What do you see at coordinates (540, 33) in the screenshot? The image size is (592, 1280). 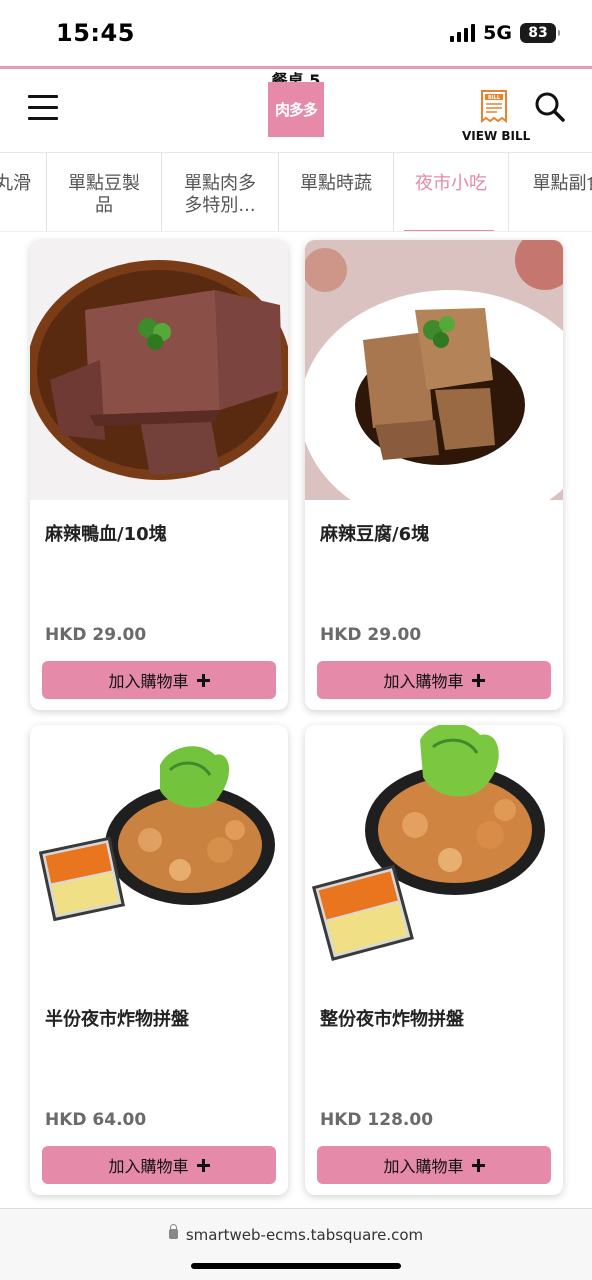 I see `battery-icon: 83` at bounding box center [540, 33].